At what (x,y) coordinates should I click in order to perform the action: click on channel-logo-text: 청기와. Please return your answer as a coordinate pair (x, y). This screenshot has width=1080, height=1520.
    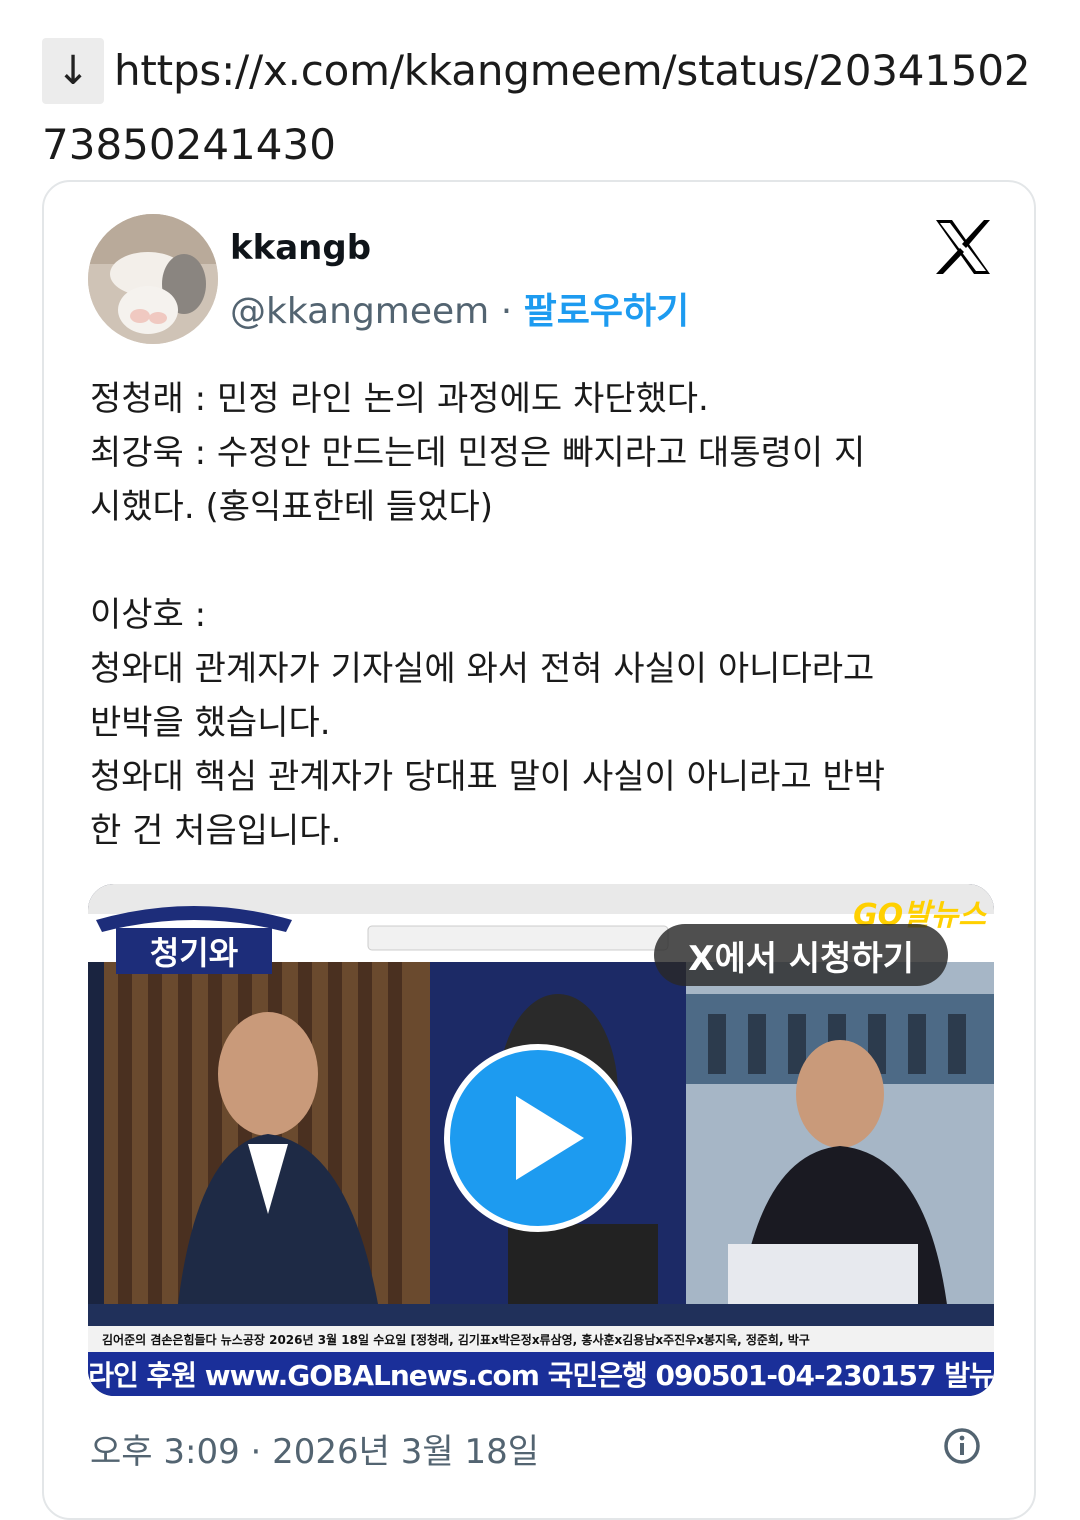
    Looking at the image, I should click on (194, 953).